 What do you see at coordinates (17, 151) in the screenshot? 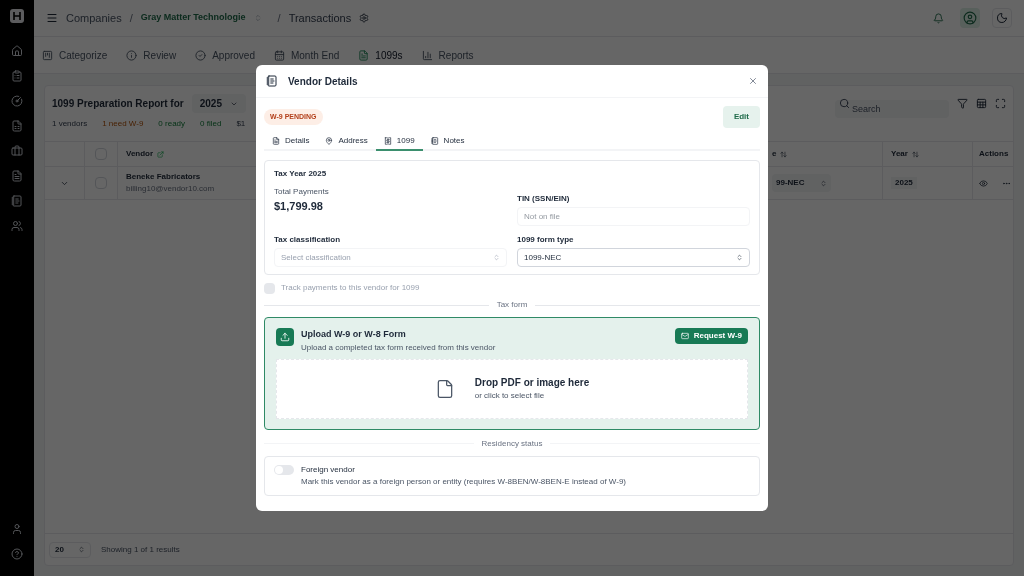
I see `briefcase-icon` at bounding box center [17, 151].